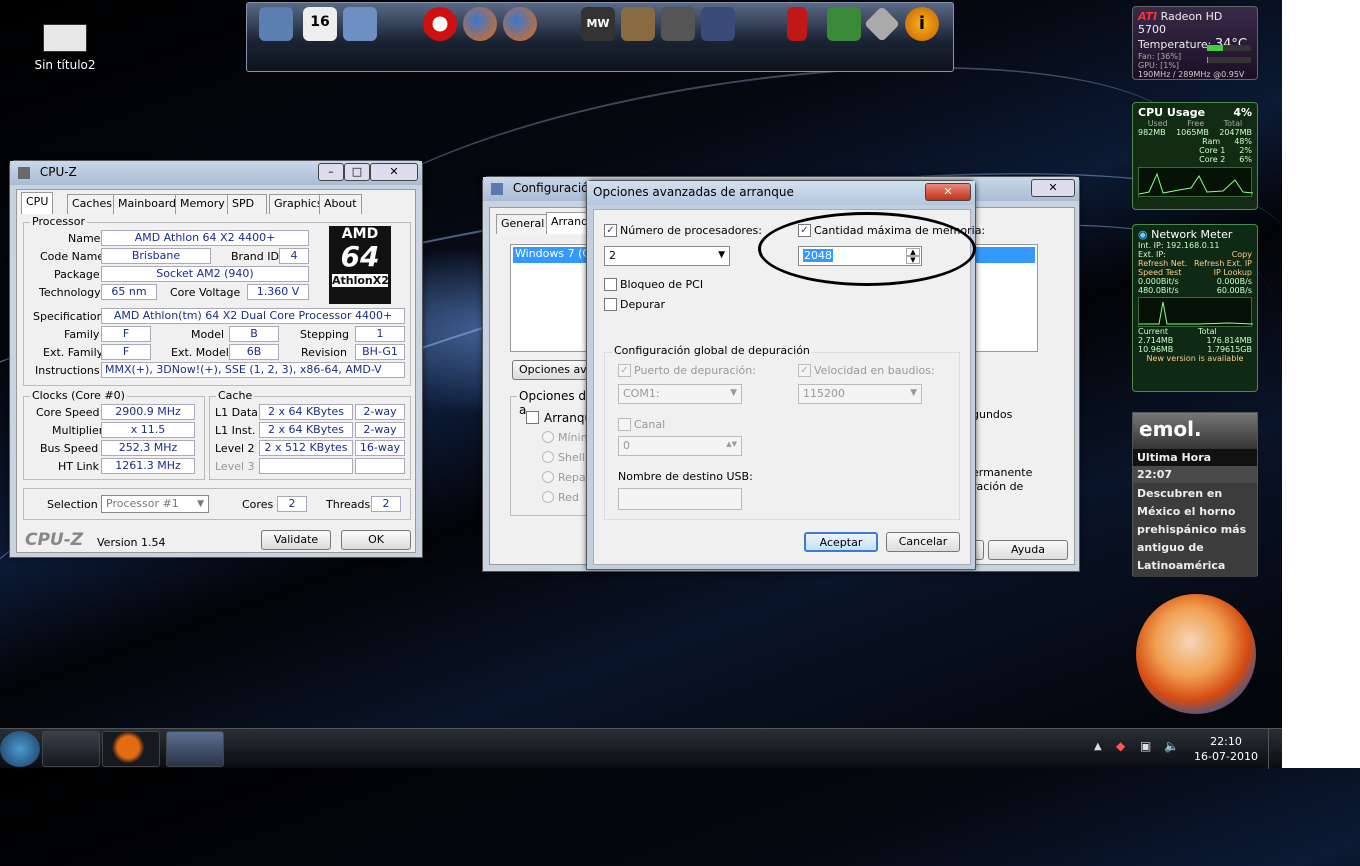  I want to click on instructions-label: Instructions, so click(67, 370).